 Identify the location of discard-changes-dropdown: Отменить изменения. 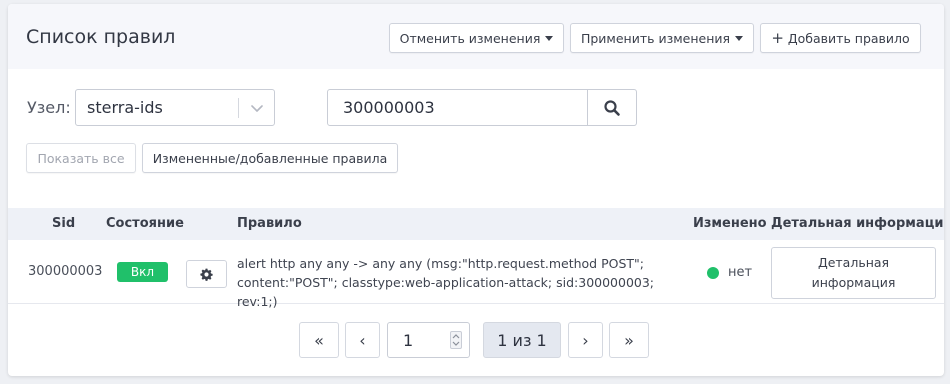
(476, 38).